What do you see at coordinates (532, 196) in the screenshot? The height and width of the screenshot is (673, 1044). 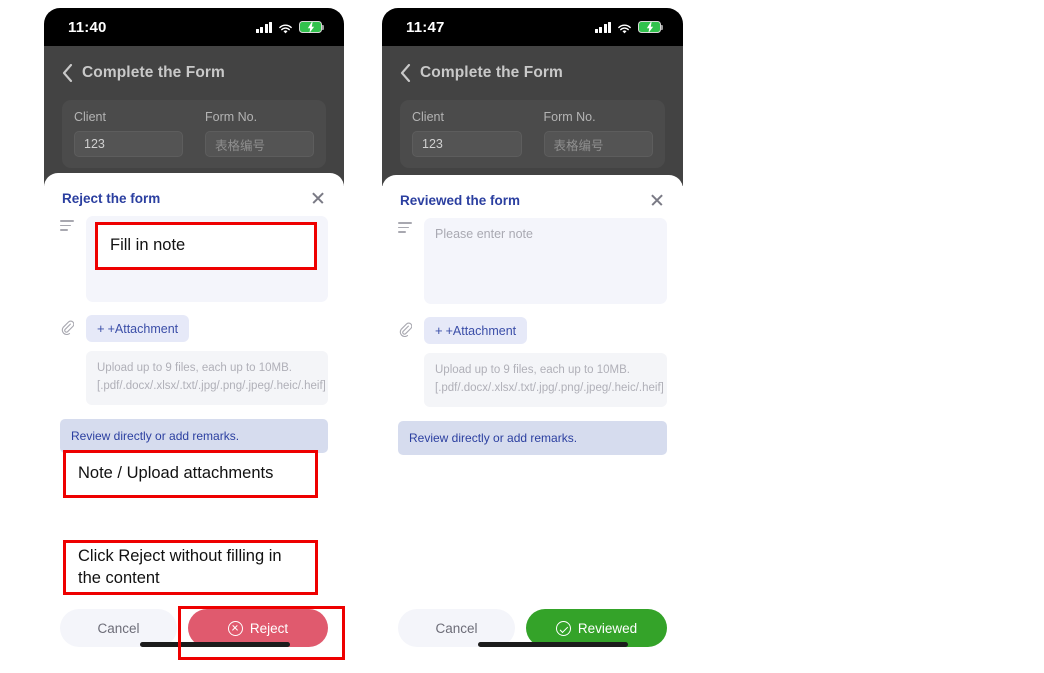 I see `sheet-header: Reviewed the form` at bounding box center [532, 196].